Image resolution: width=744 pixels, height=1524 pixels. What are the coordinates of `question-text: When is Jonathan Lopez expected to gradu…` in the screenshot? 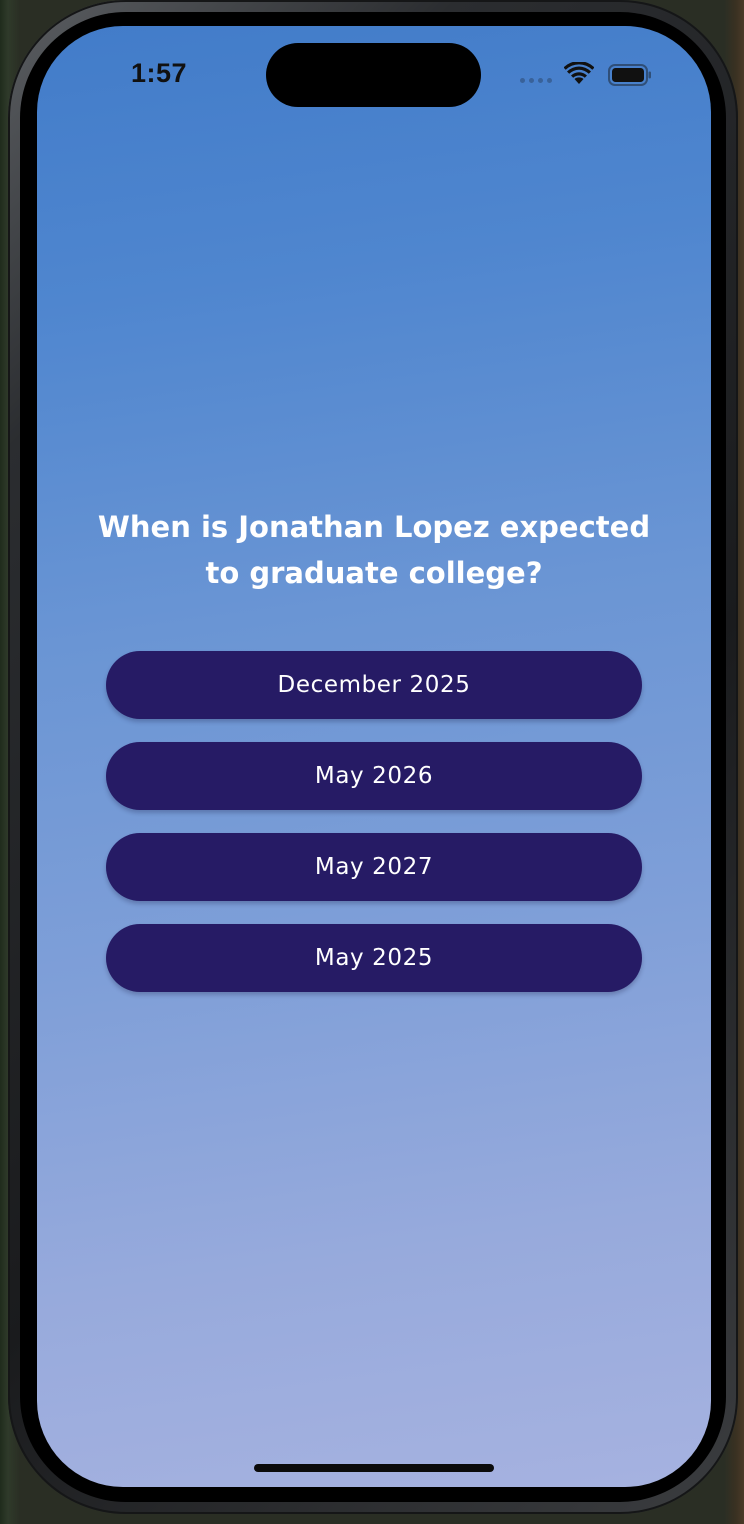 It's located at (374, 550).